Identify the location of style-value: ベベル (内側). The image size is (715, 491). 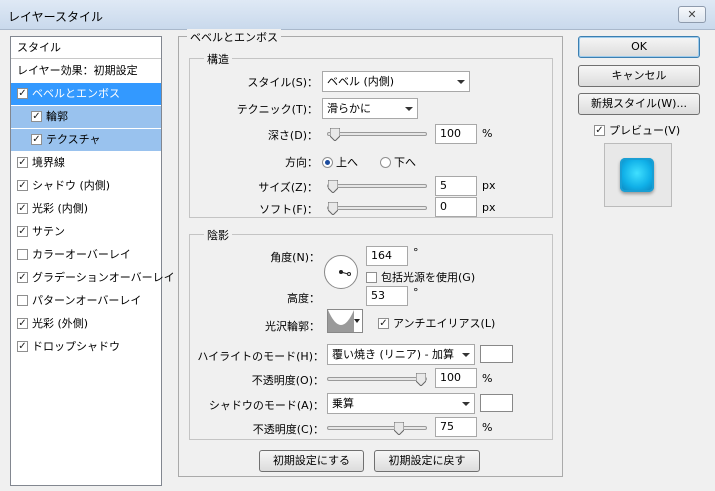
(361, 81).